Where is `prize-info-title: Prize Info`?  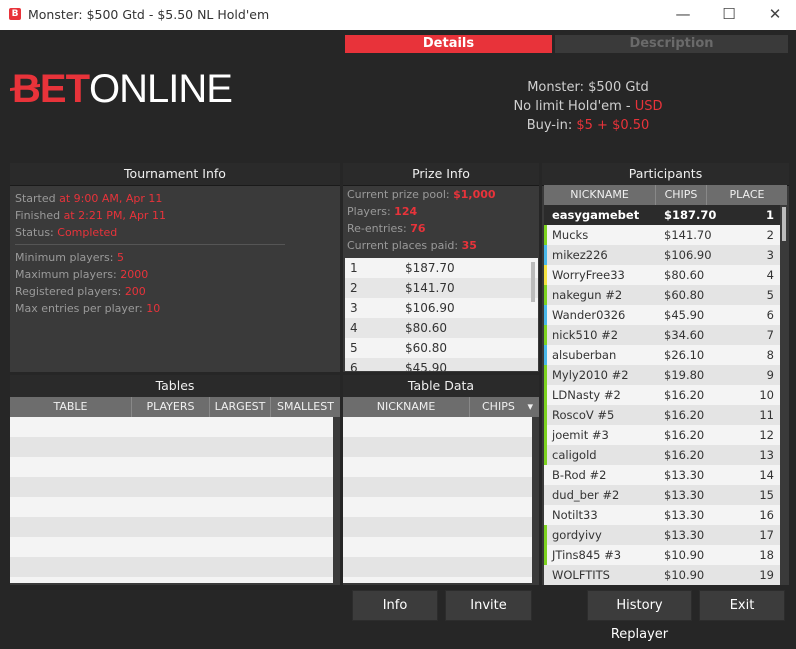 prize-info-title: Prize Info is located at coordinates (441, 174).